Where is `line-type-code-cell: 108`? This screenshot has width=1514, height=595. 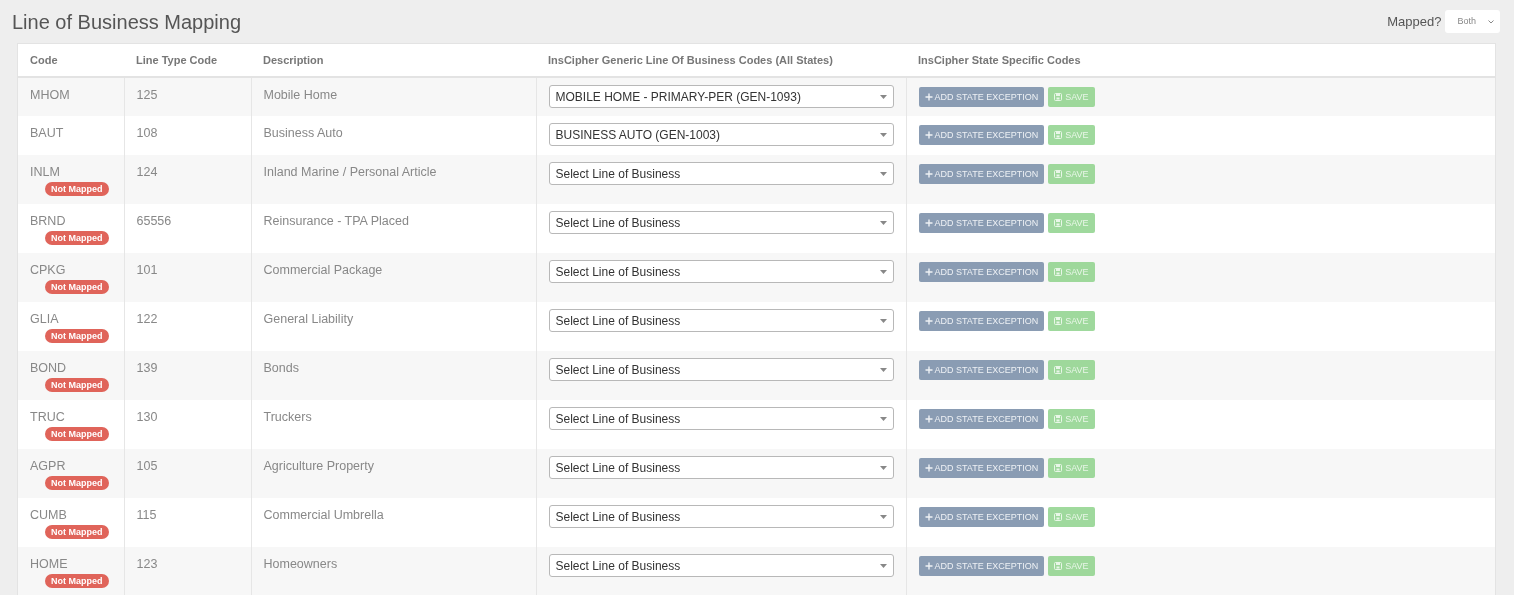 line-type-code-cell: 108 is located at coordinates (147, 133).